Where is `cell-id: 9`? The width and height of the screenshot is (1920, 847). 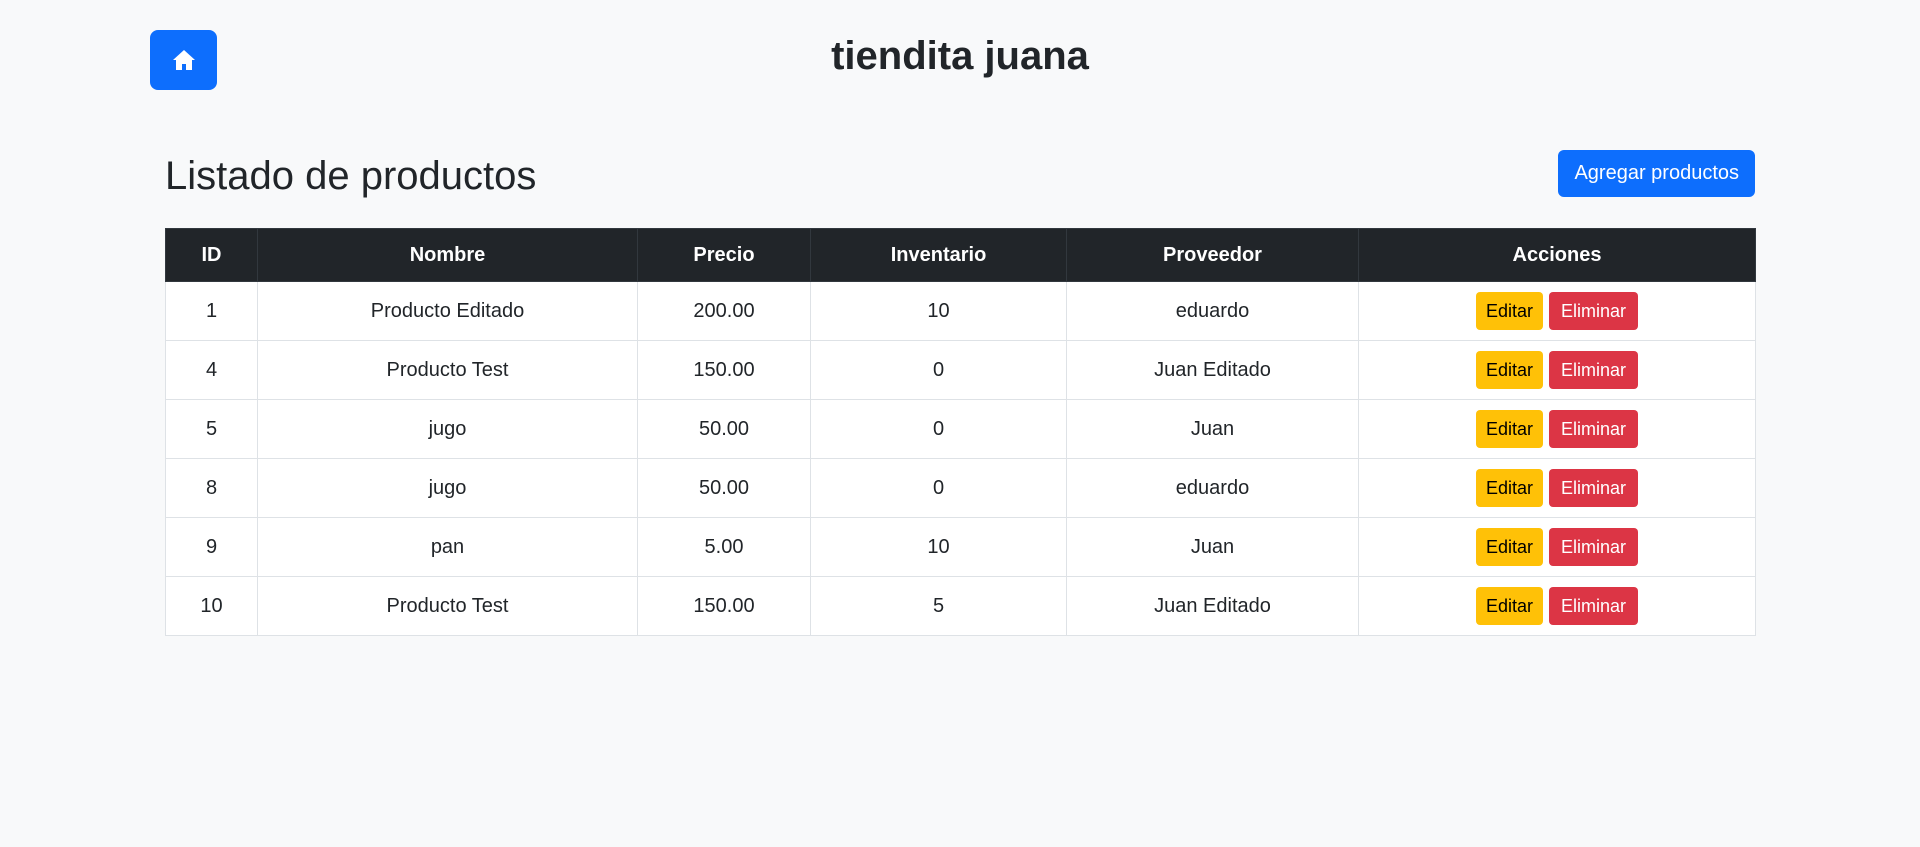 cell-id: 9 is located at coordinates (211, 547).